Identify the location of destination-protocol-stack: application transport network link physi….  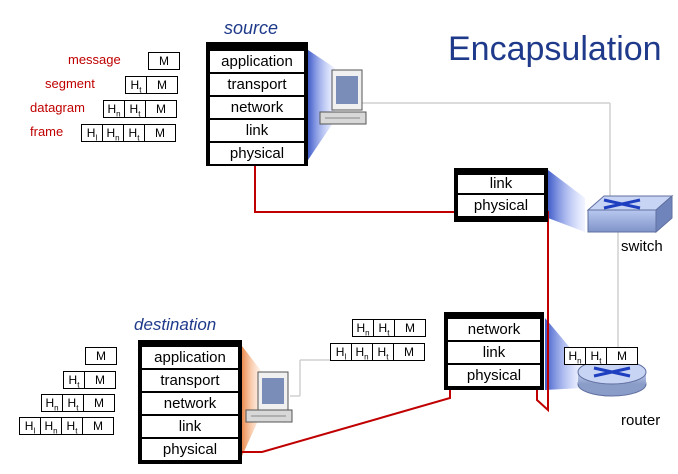
(190, 402).